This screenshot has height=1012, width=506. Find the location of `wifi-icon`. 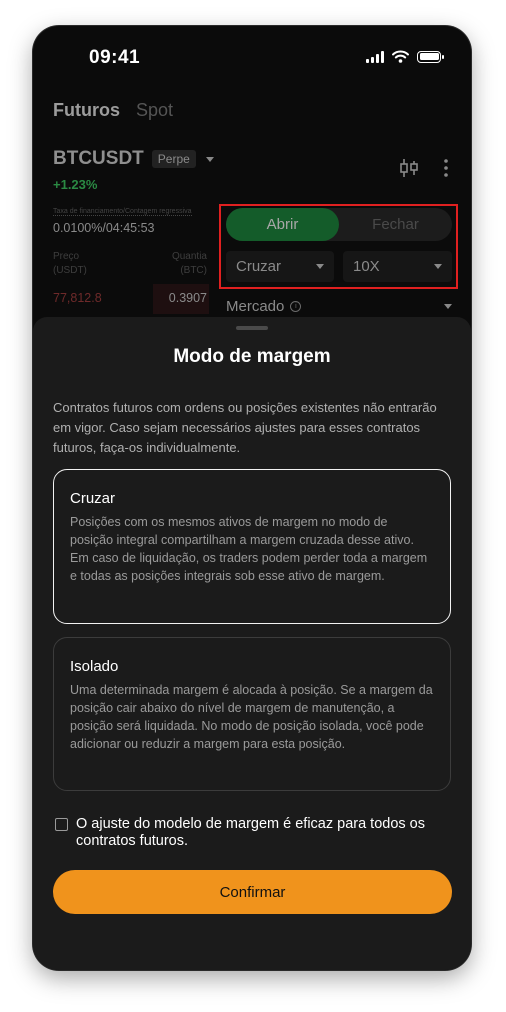

wifi-icon is located at coordinates (400, 56).